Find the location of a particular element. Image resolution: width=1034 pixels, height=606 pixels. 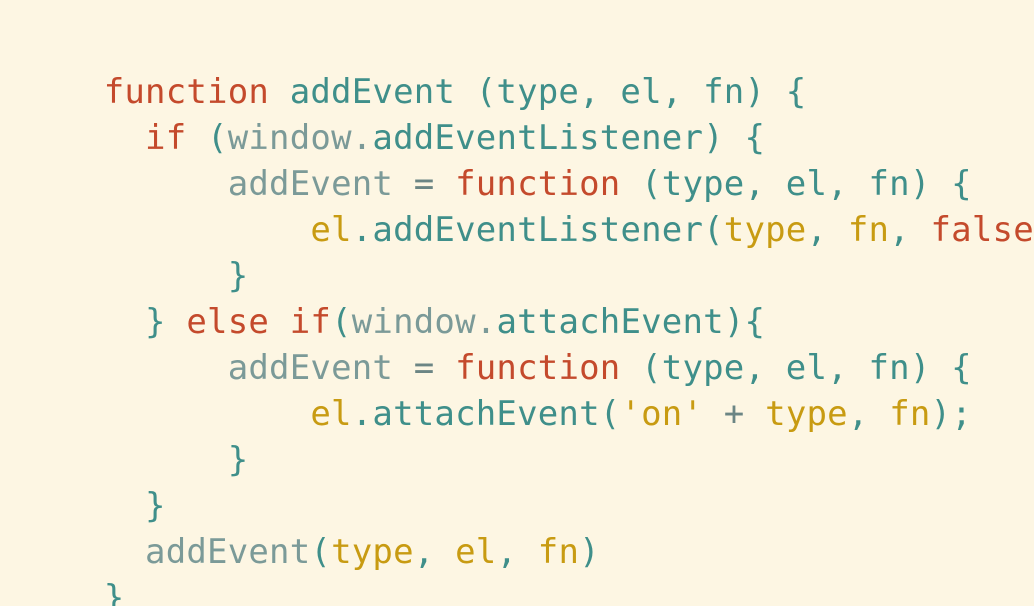

code-token: ){ is located at coordinates (744, 322).